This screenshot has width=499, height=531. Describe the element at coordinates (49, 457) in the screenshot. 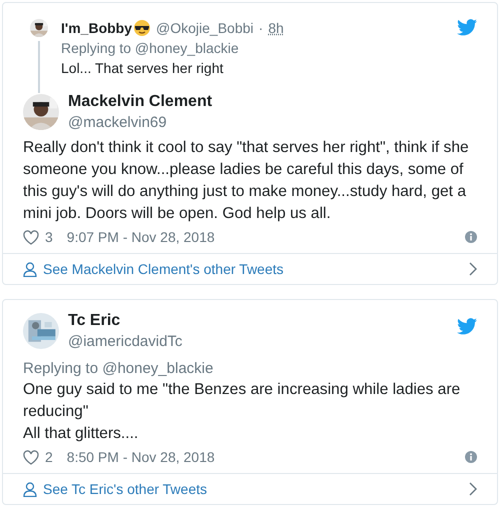

I see `like-count: 2` at that location.